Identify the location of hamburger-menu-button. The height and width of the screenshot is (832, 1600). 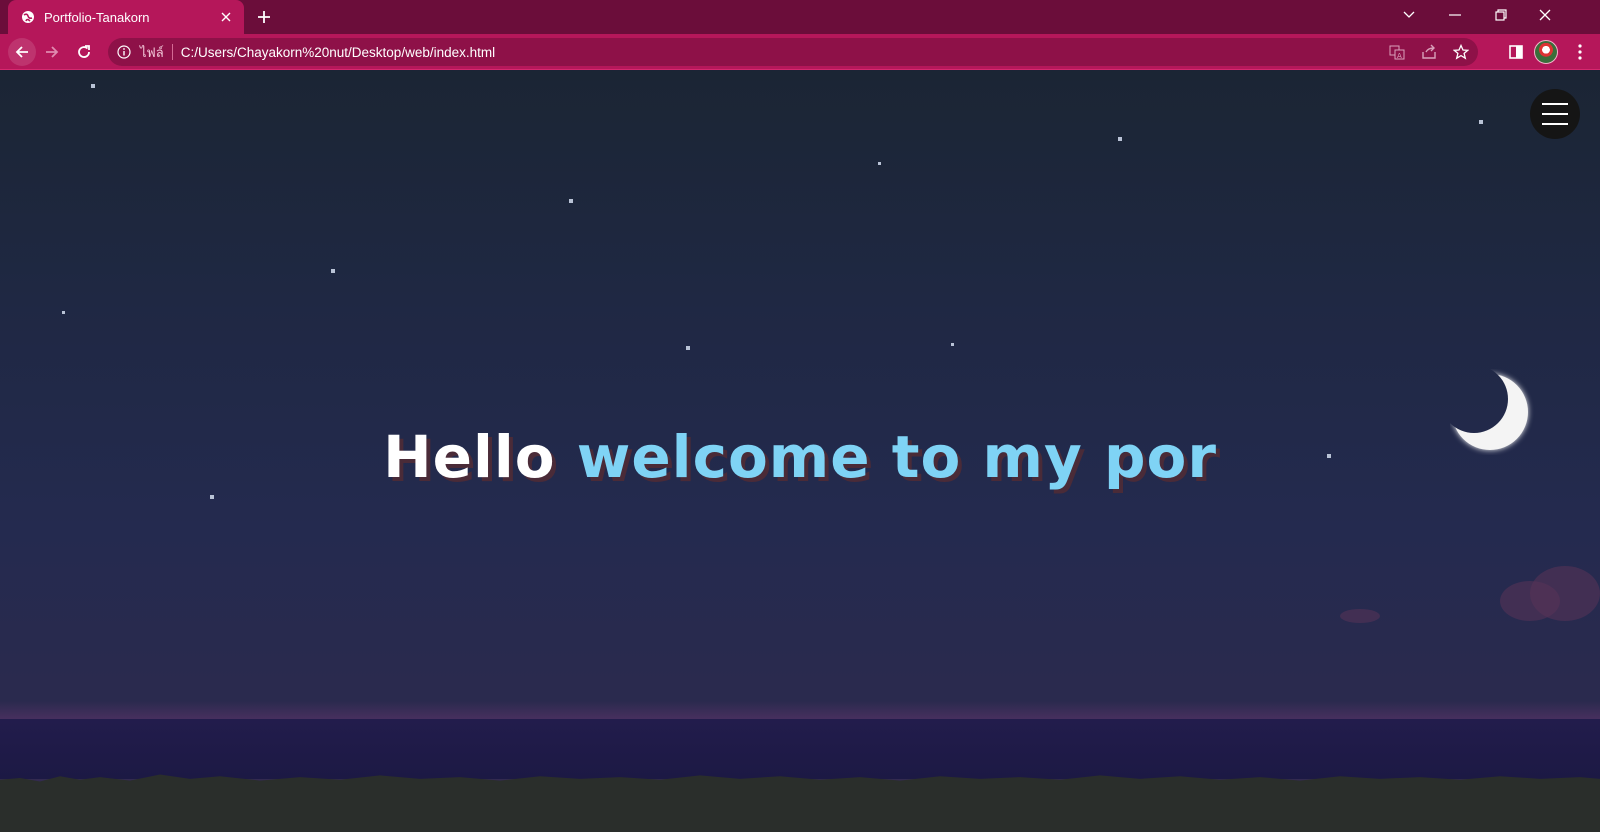
(1555, 114).